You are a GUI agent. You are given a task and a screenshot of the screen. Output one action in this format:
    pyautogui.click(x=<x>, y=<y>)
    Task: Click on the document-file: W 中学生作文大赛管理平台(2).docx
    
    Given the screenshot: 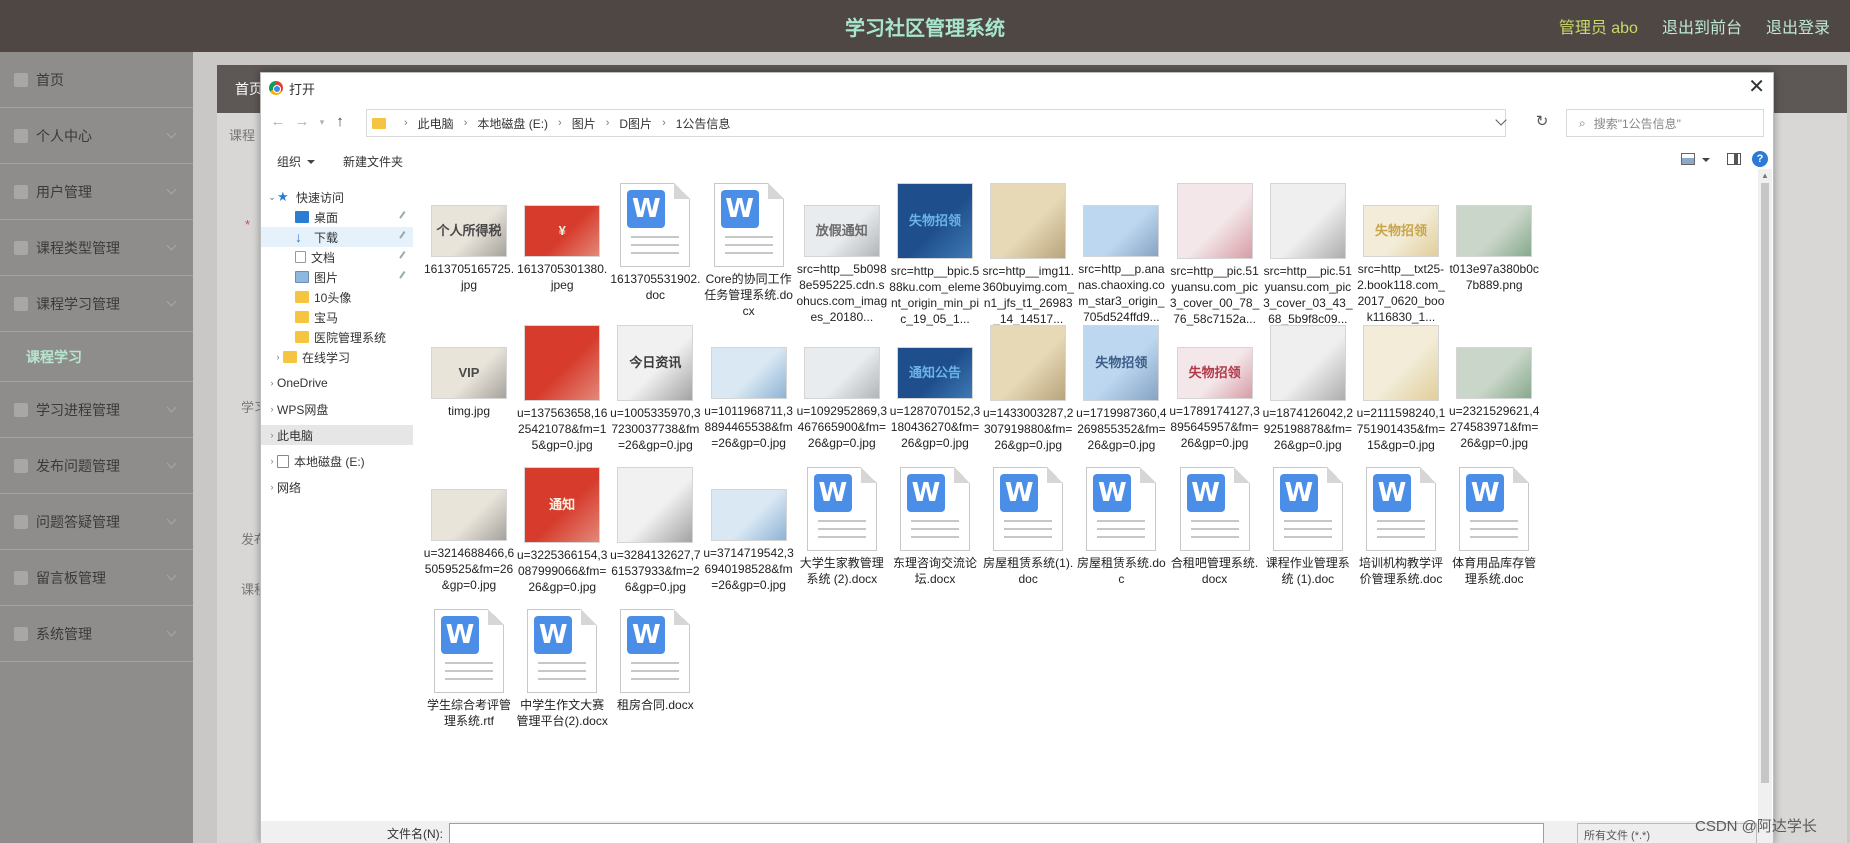 What is the action you would take?
    pyautogui.click(x=562, y=669)
    